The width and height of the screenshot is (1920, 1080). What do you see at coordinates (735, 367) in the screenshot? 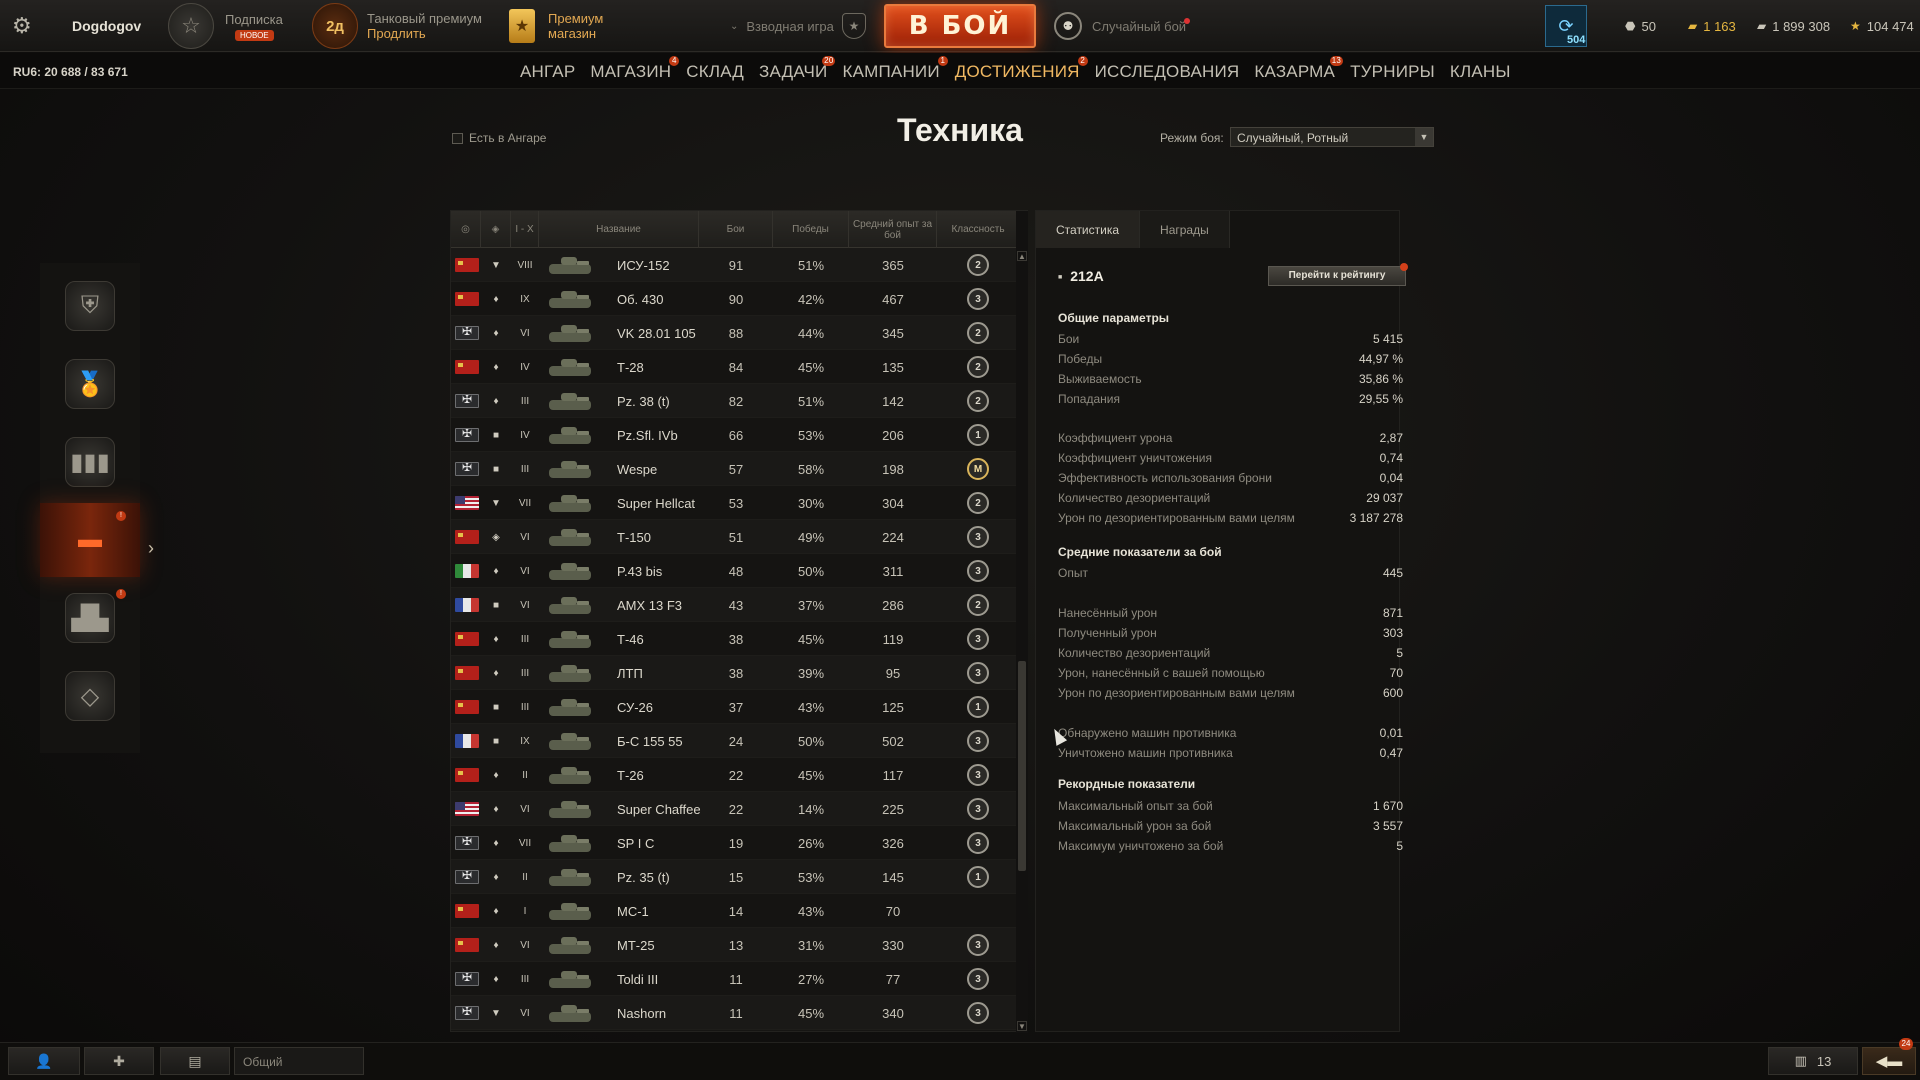
I see `table-row: ♦ IV Т-28 84 45% 135 2` at bounding box center [735, 367].